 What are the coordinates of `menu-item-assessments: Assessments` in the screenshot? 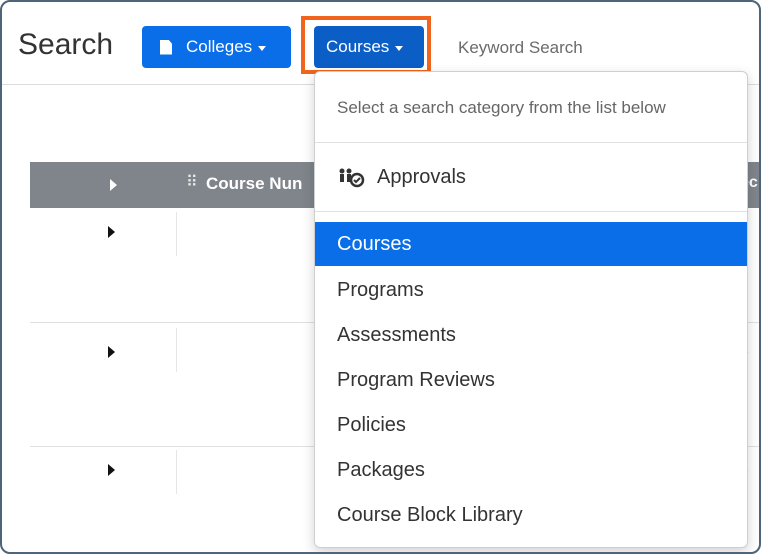 It's located at (531, 335).